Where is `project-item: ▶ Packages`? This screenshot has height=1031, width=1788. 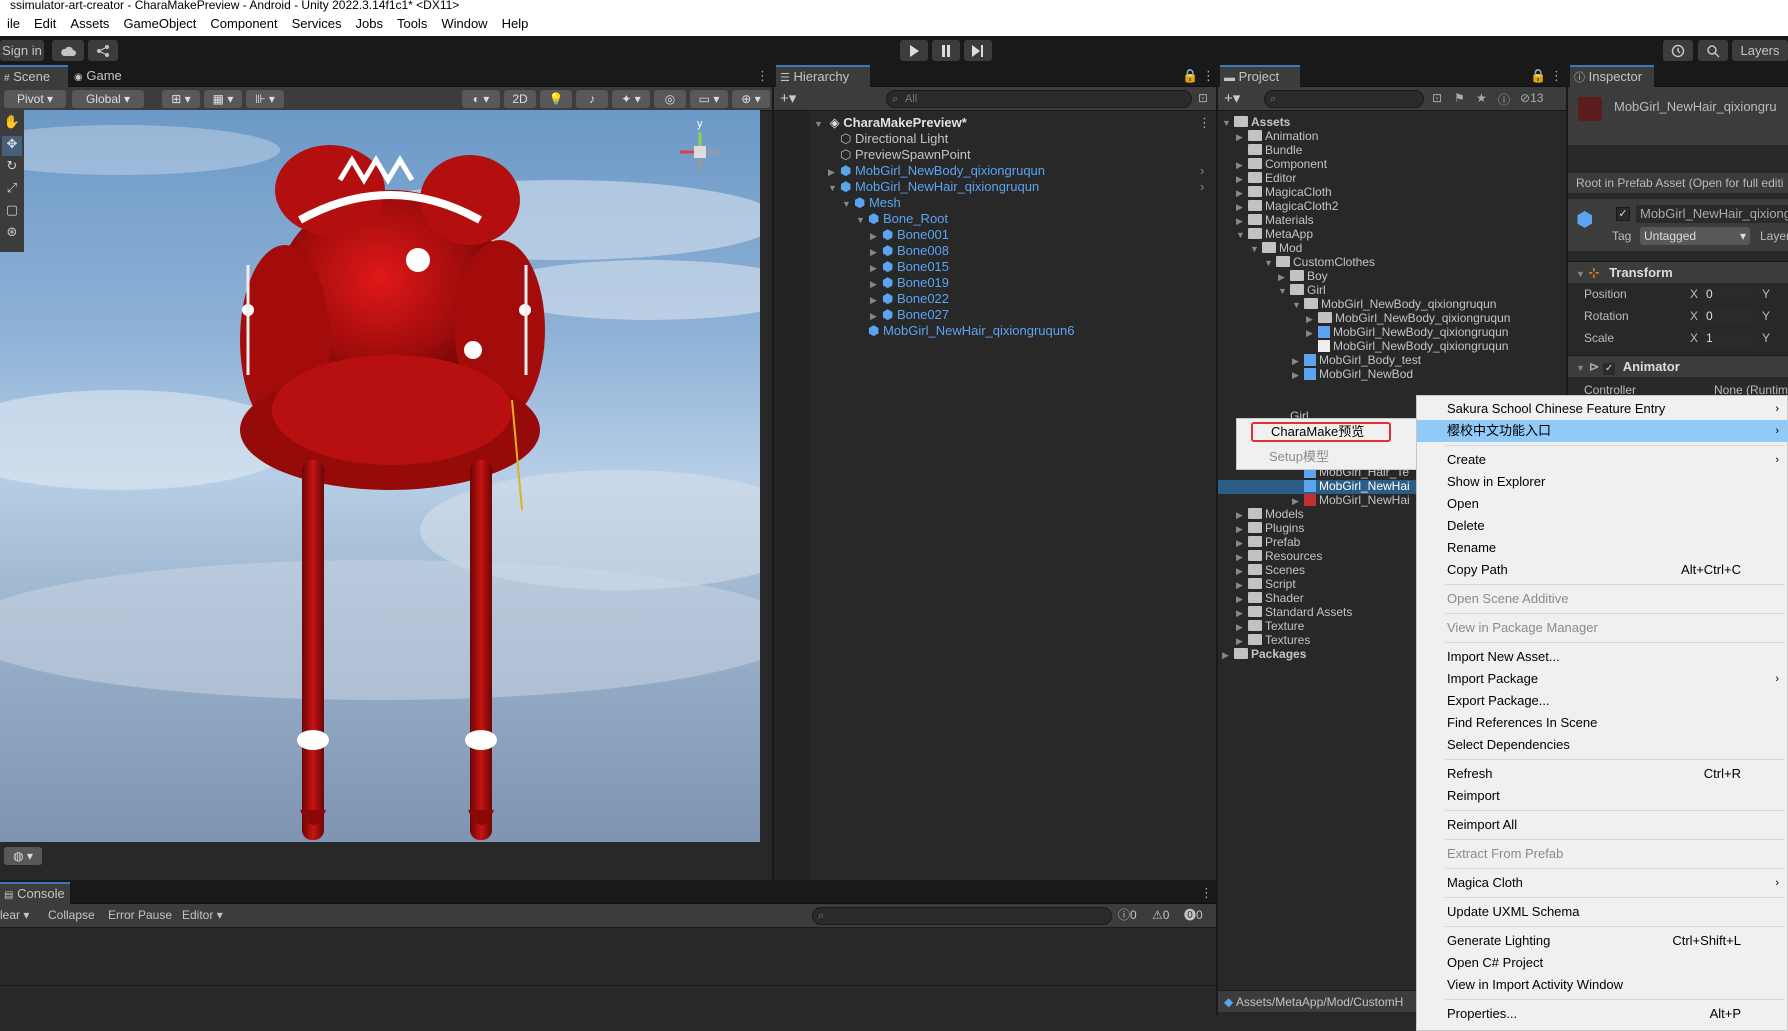 project-item: ▶ Packages is located at coordinates (1264, 654).